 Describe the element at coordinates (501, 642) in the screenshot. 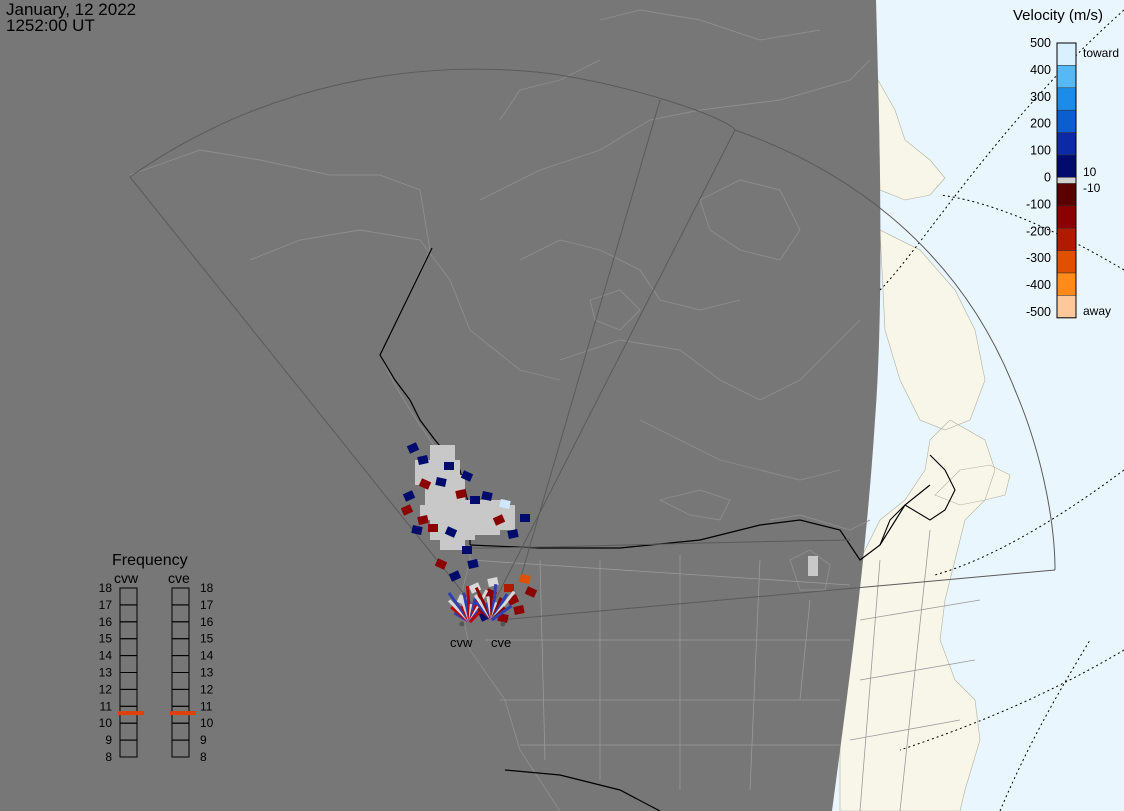

I see `radar-label-cve: cve` at that location.